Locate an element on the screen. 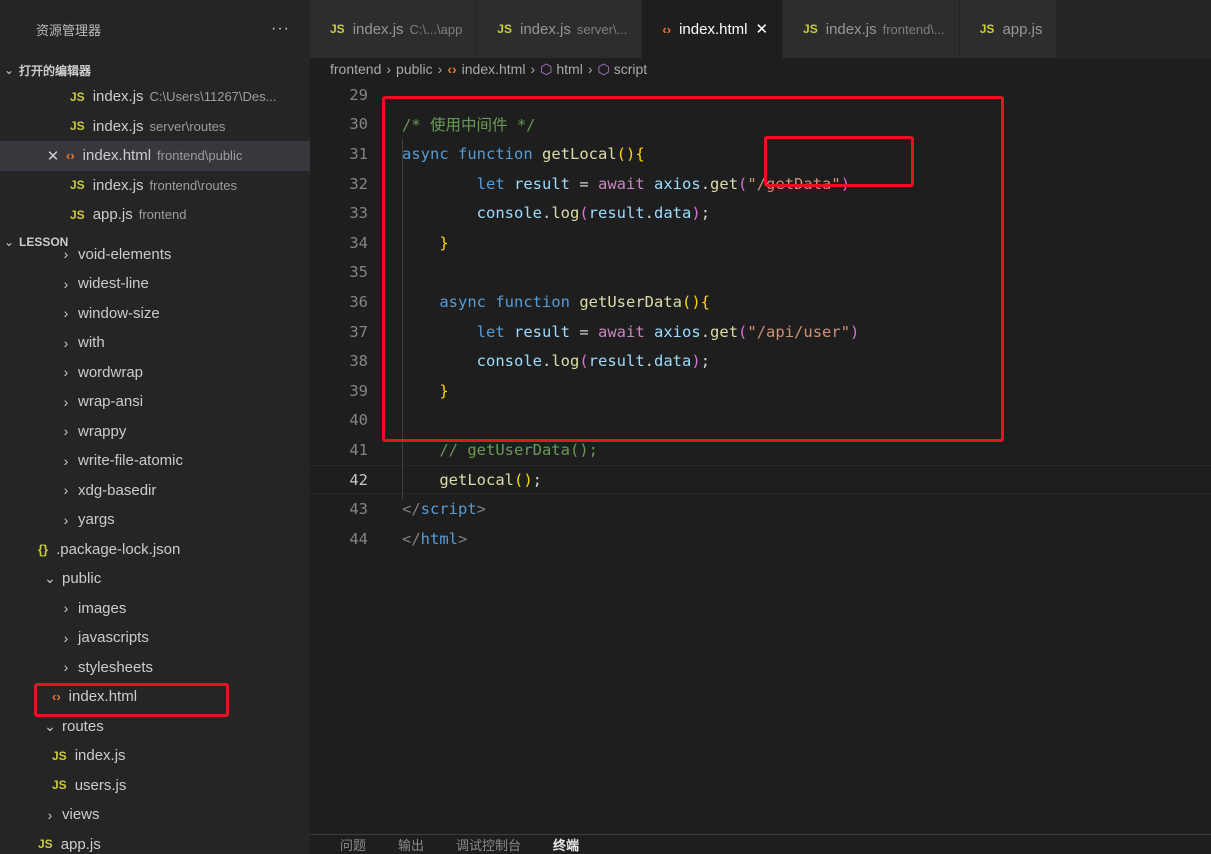  bottom-panel-tabs: 问题 输出 调试控制台 终端 is located at coordinates (760, 844).